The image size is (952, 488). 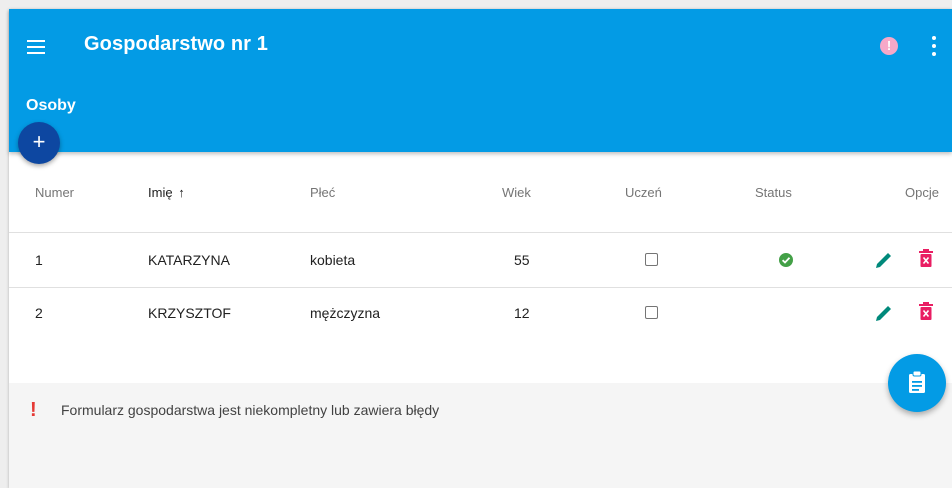 What do you see at coordinates (773, 192) in the screenshot?
I see `column-header-status: Status` at bounding box center [773, 192].